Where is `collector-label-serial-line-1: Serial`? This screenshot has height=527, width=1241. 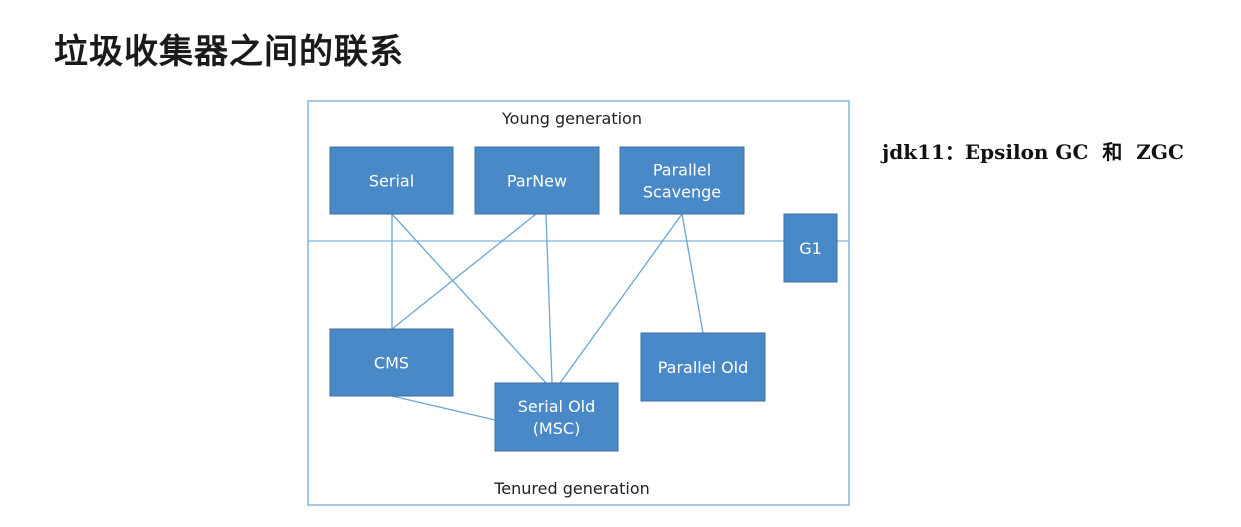 collector-label-serial-line-1: Serial is located at coordinates (391, 181).